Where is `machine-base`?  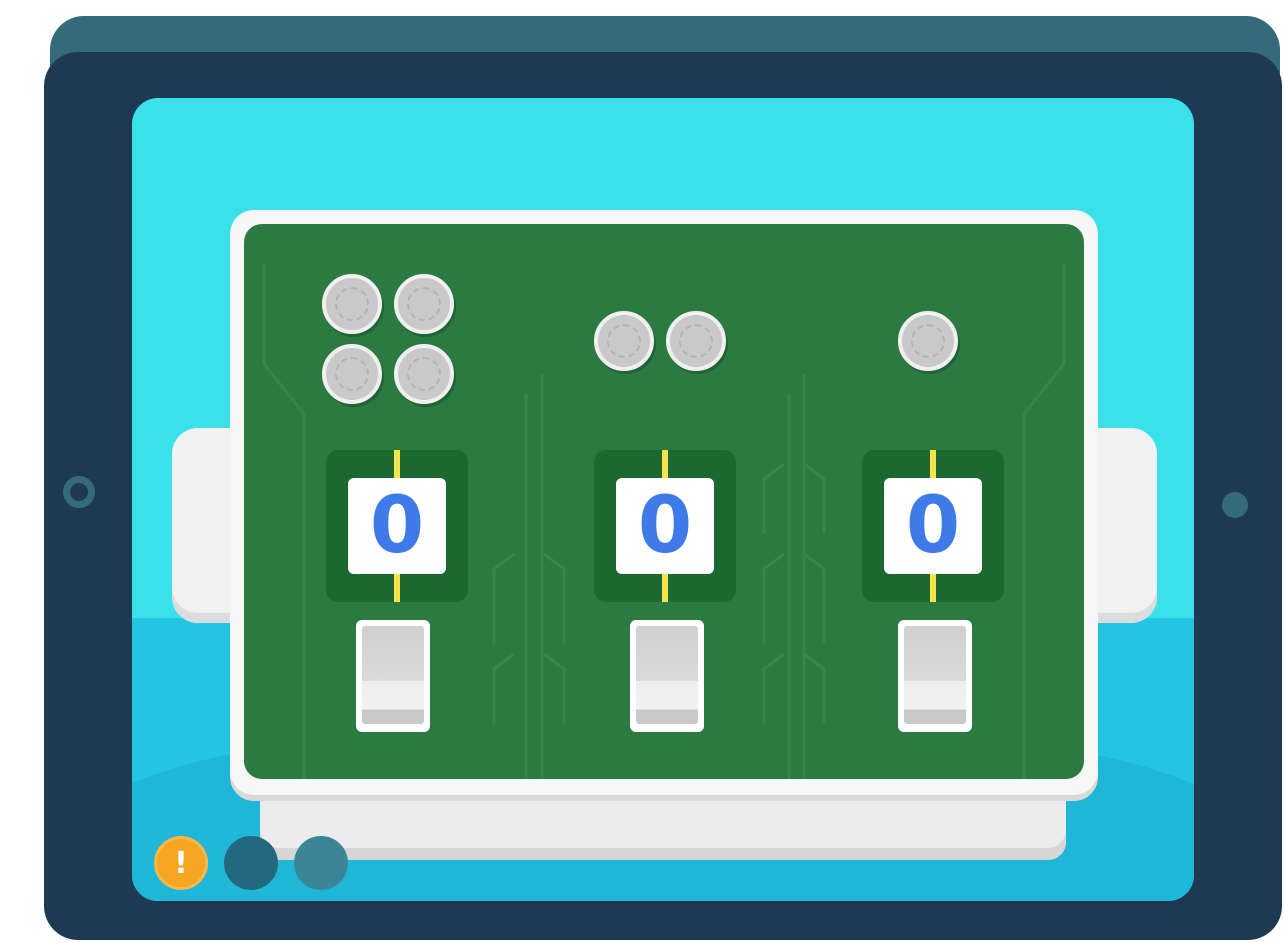 machine-base is located at coordinates (663, 824).